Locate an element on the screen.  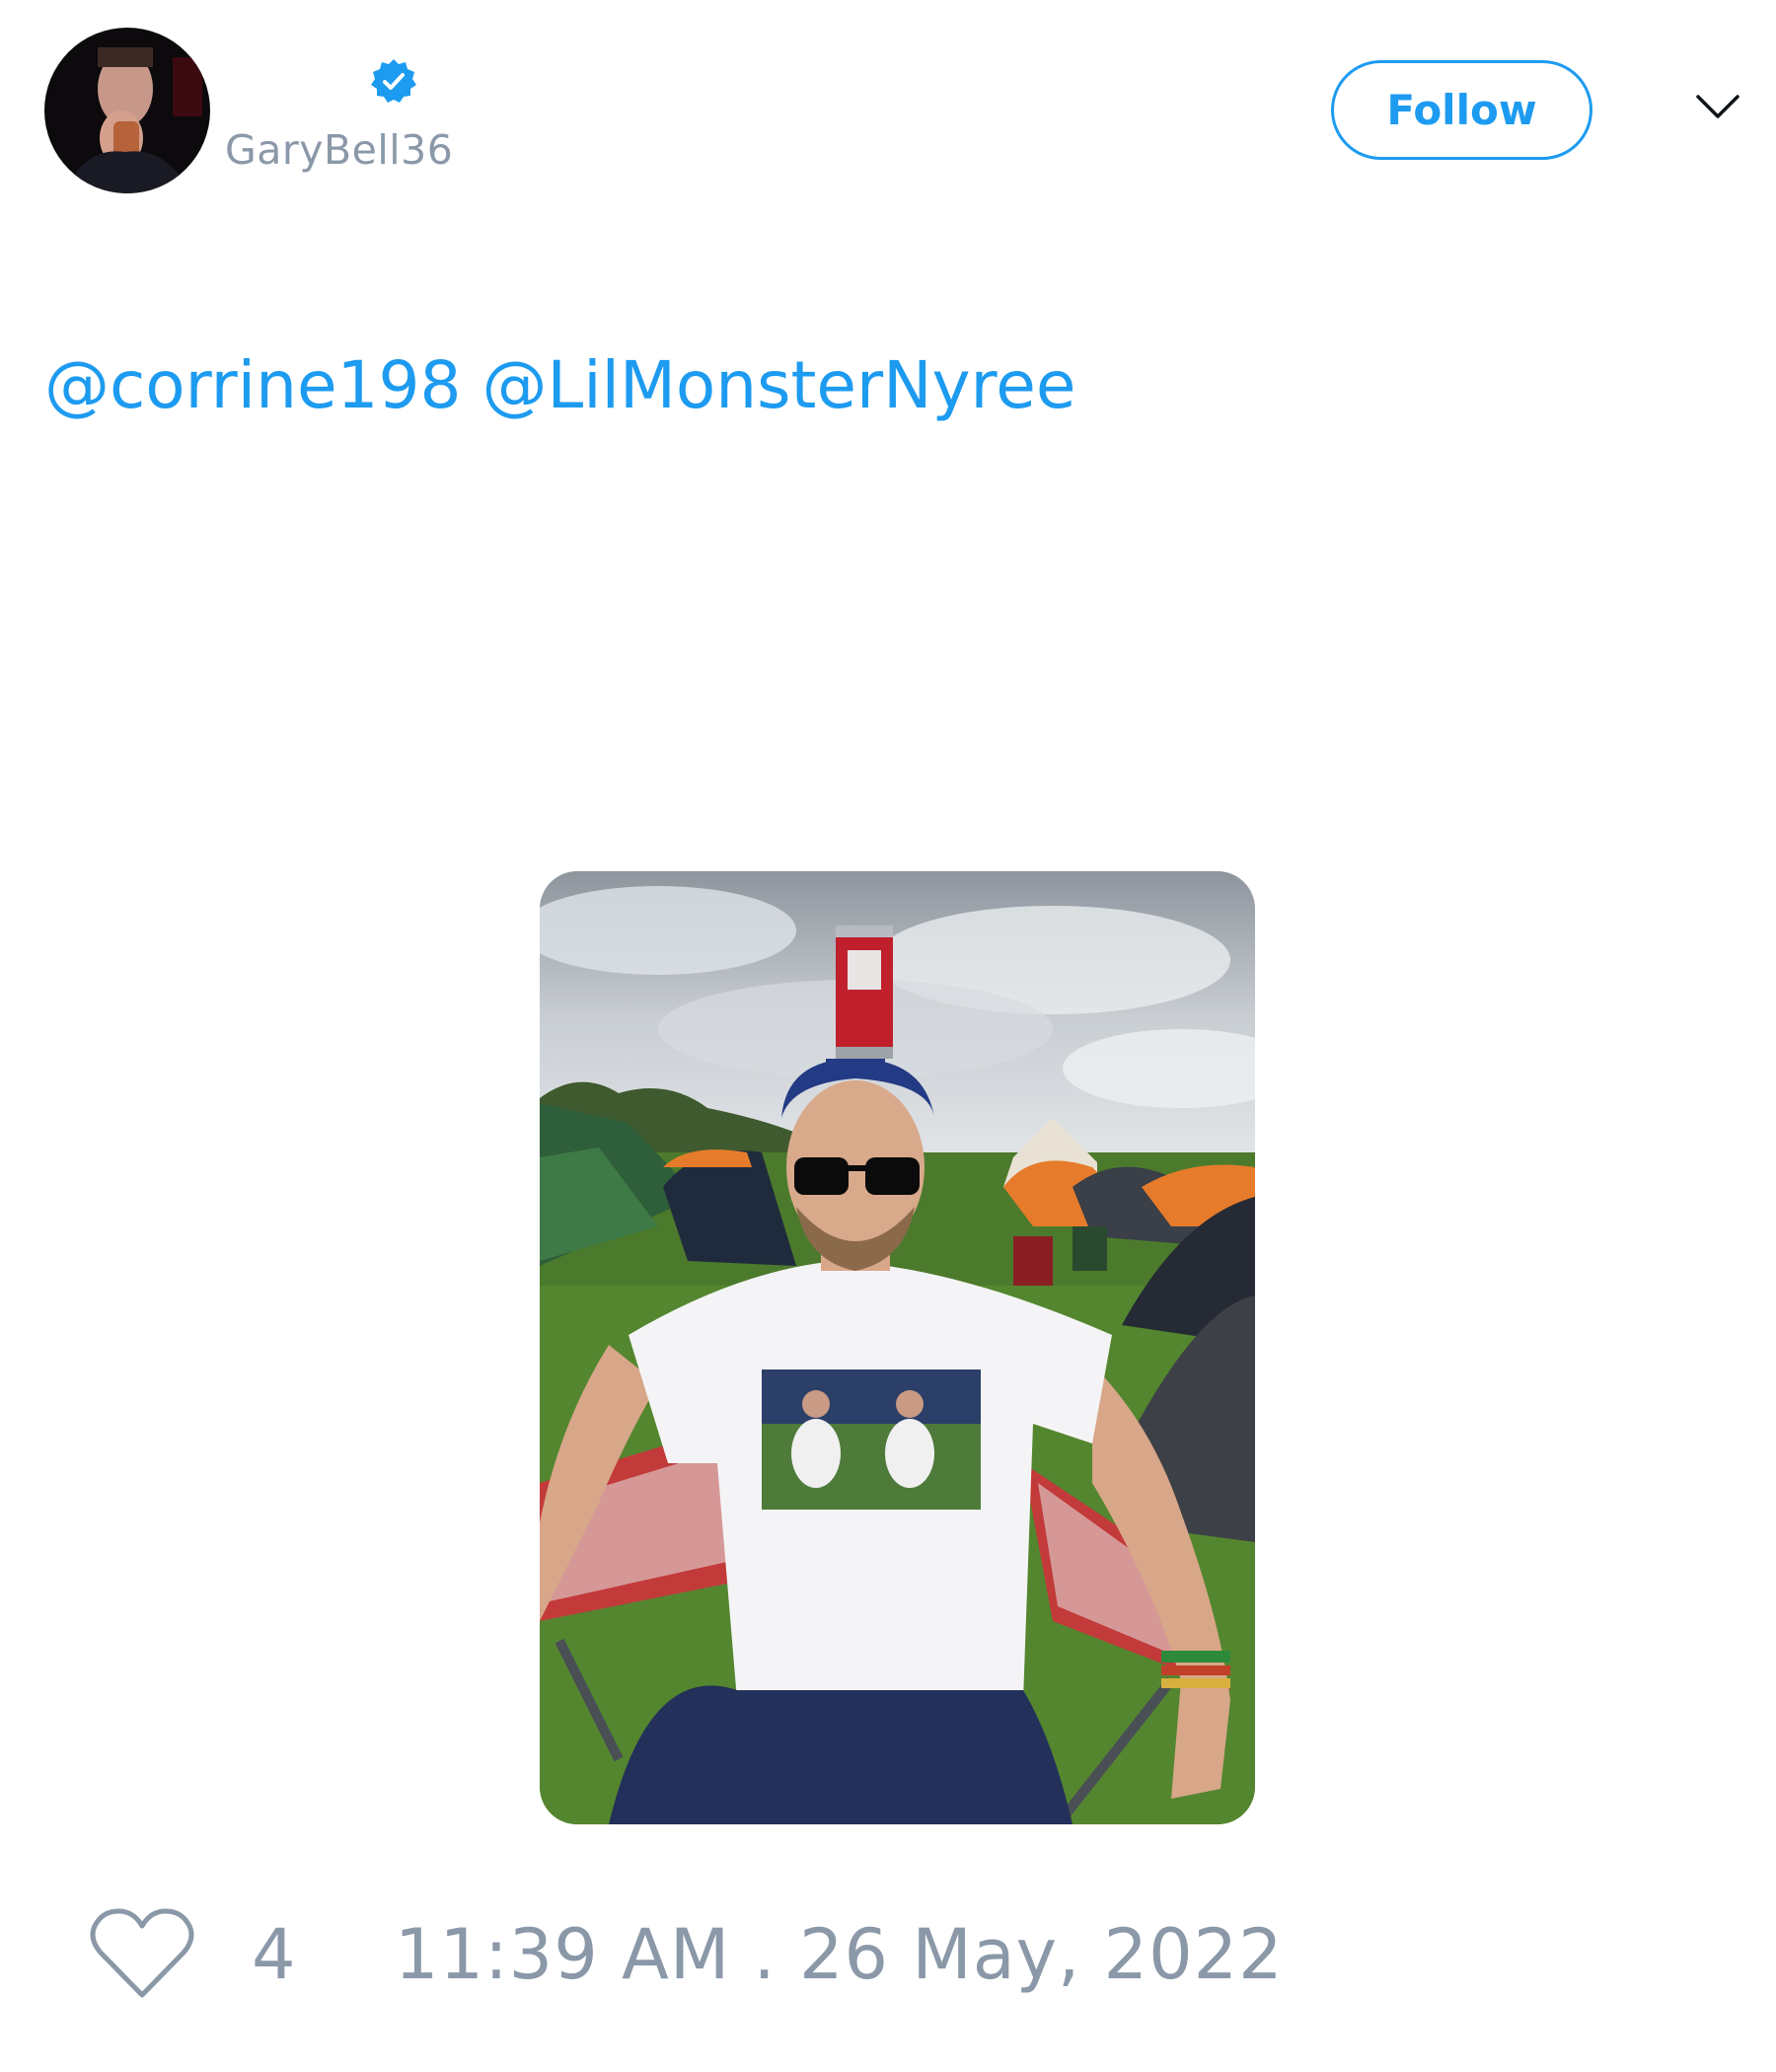
avatar is located at coordinates (127, 111).